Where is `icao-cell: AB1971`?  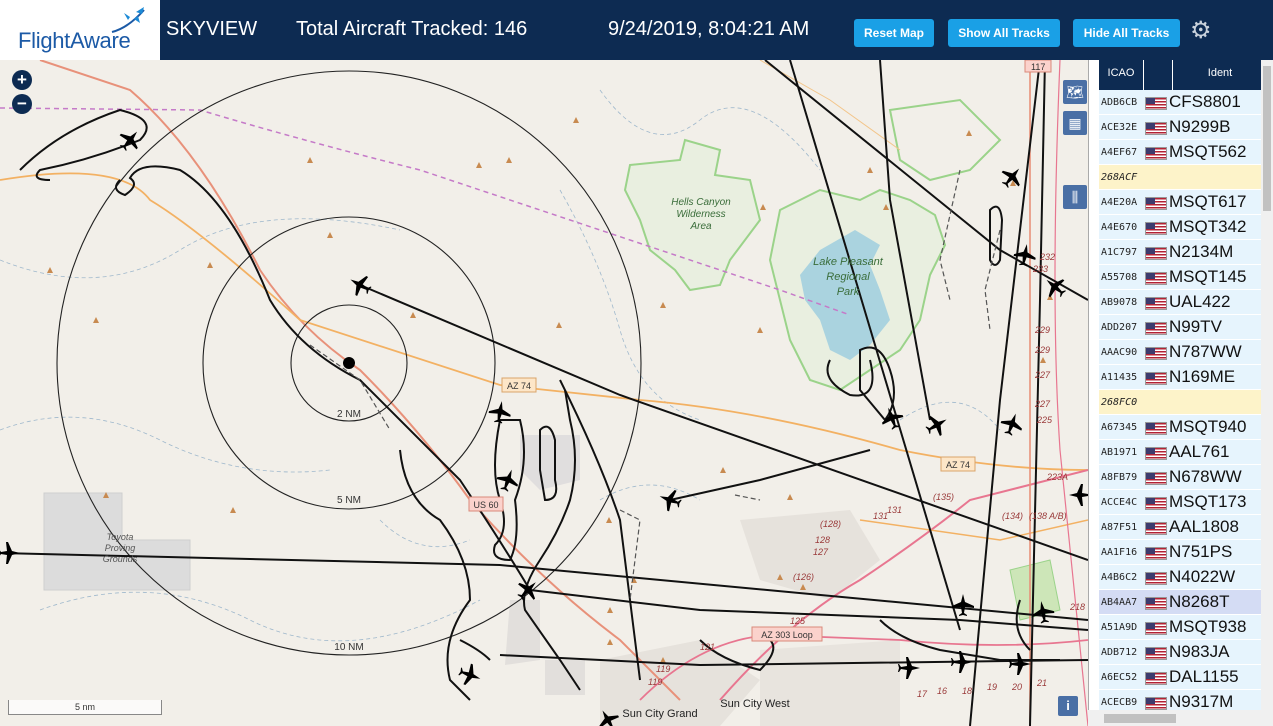
icao-cell: AB1971 is located at coordinates (1119, 452).